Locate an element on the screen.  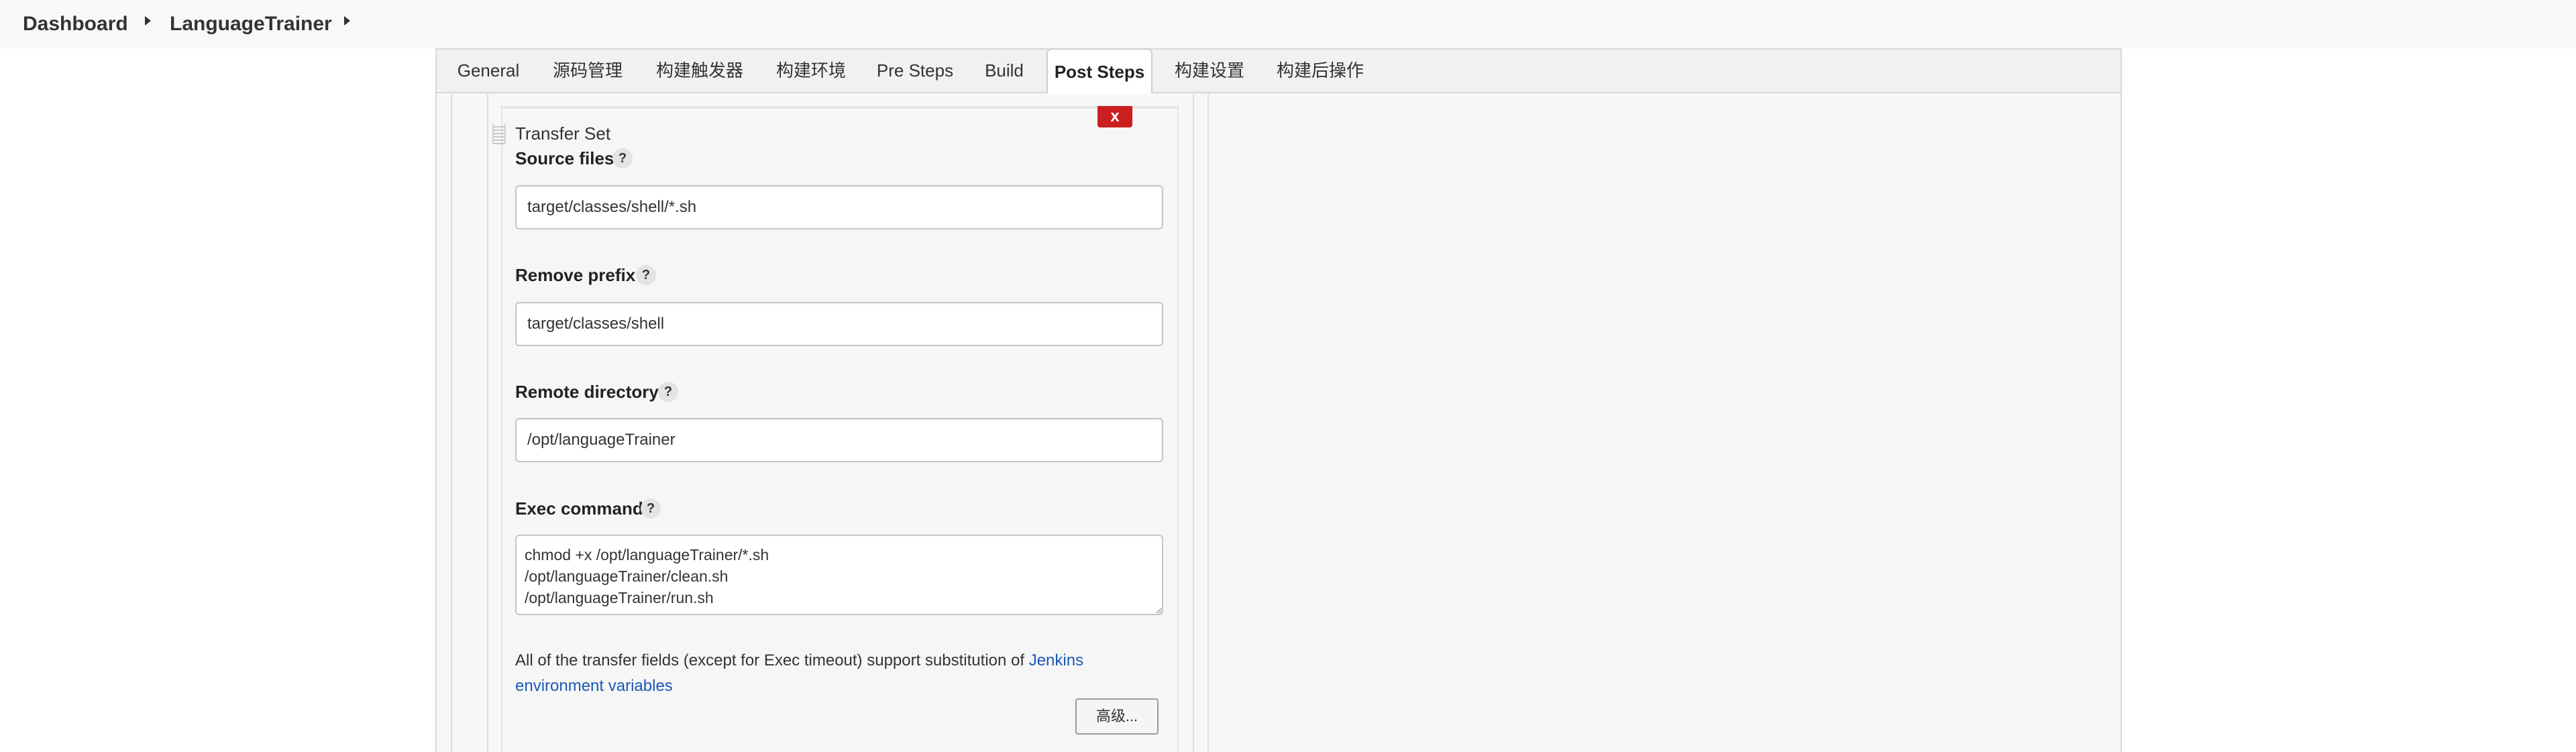
tab-general: General is located at coordinates (488, 70).